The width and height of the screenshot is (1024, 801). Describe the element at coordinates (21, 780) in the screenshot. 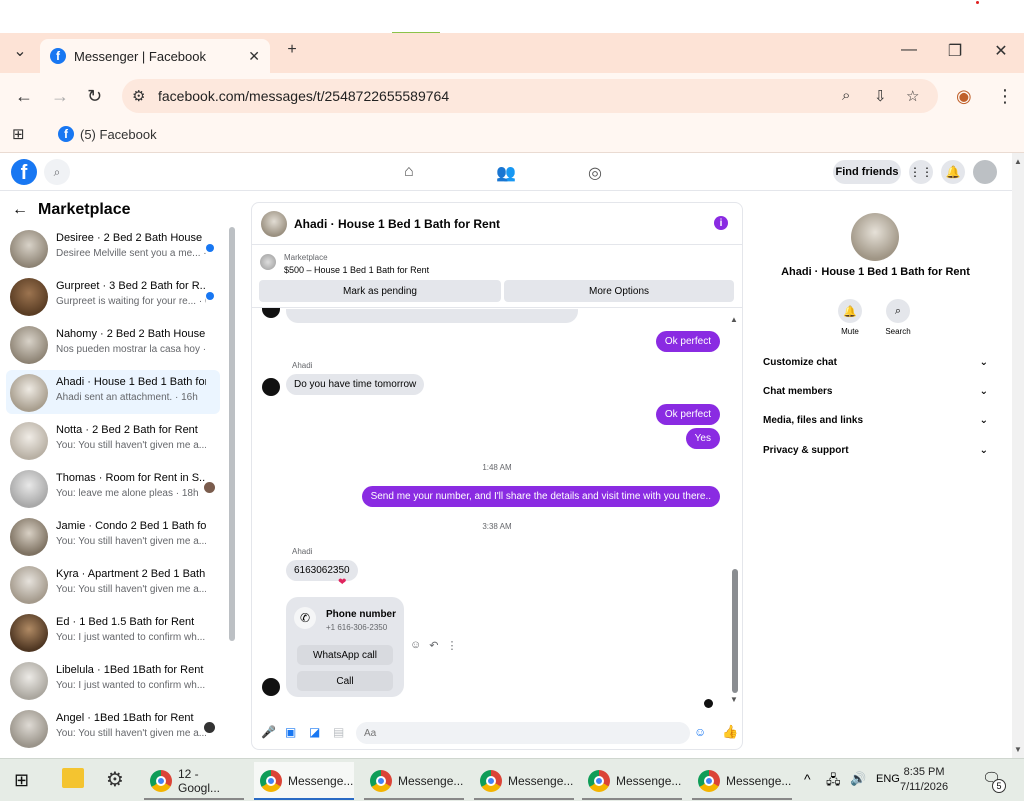

I see `windows-start-icon: ⊞` at that location.